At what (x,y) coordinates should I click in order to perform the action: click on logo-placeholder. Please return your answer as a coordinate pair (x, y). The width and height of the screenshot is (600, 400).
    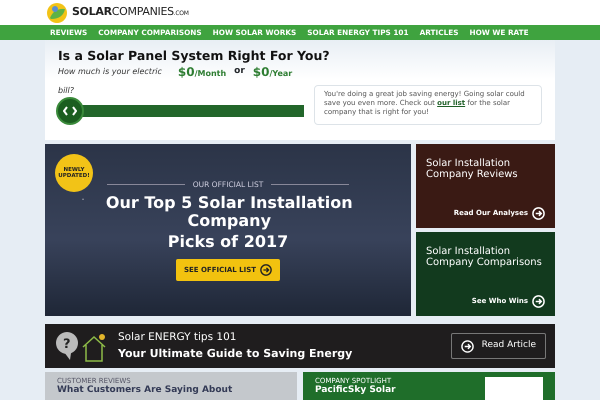
    Looking at the image, I should click on (514, 388).